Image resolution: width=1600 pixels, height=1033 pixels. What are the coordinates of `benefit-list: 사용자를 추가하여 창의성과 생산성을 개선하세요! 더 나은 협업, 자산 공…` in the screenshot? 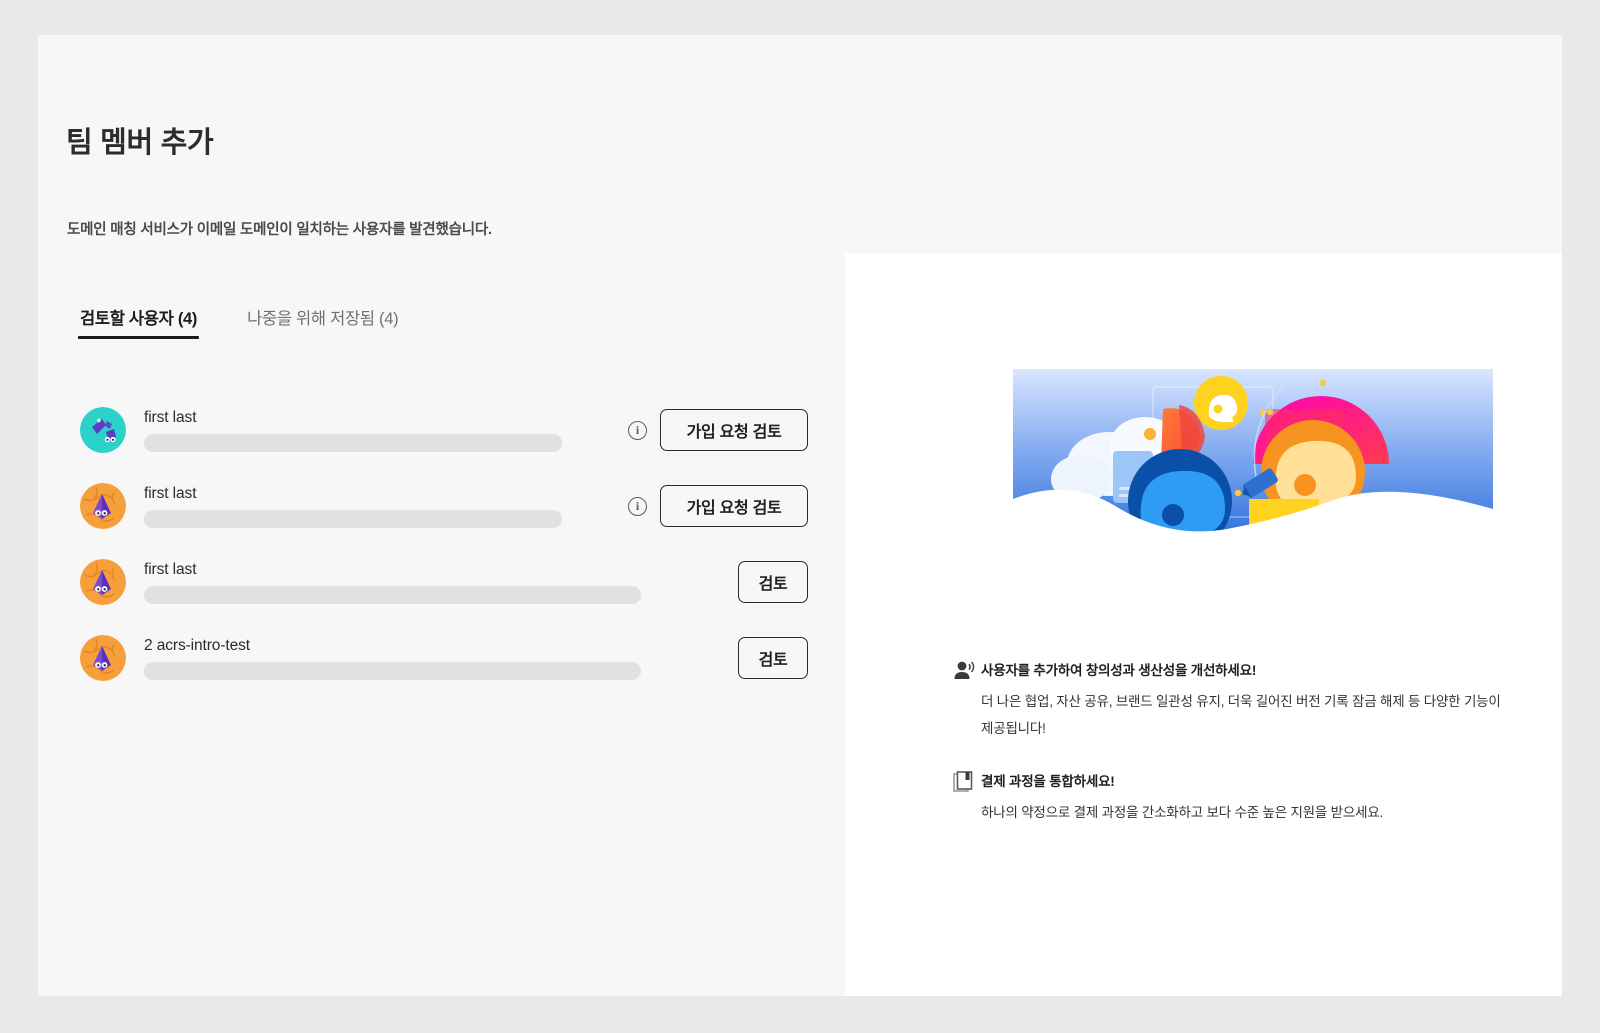 It's located at (1233, 756).